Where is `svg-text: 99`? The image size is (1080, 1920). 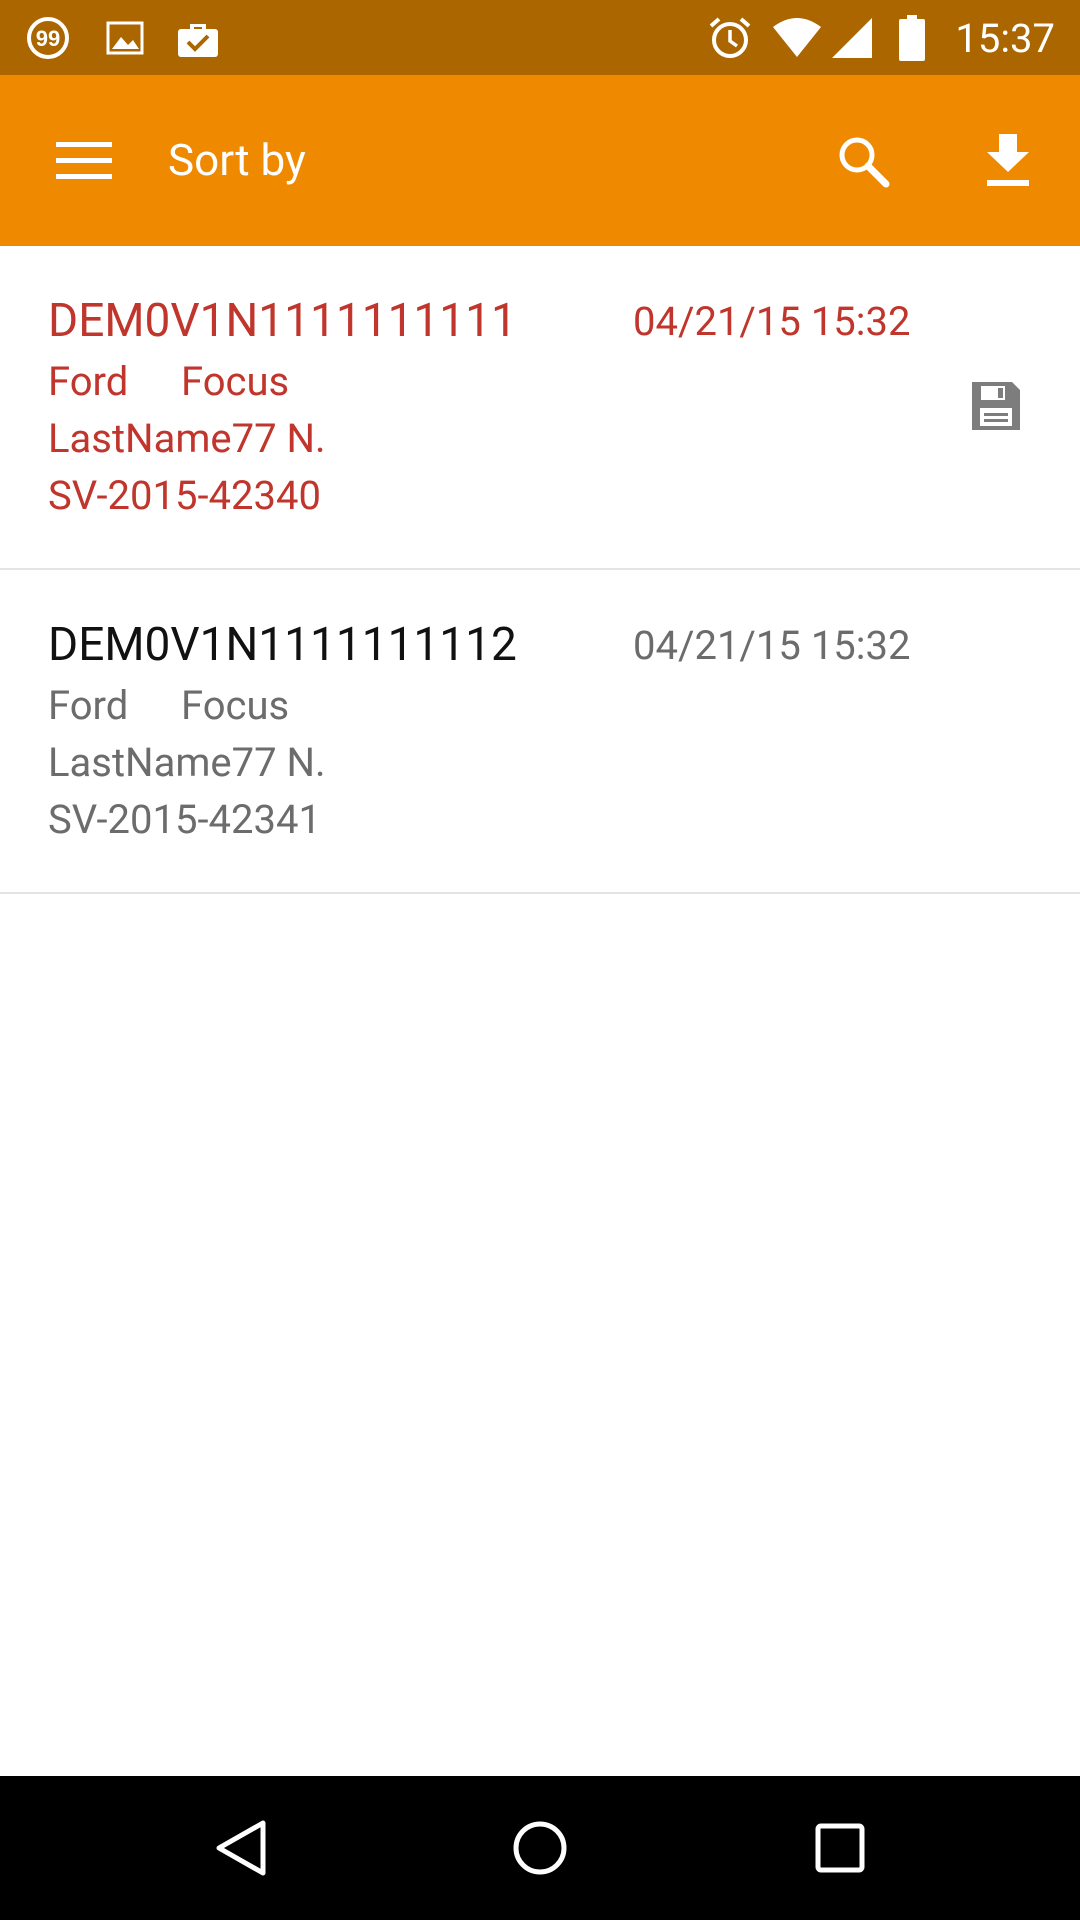 svg-text: 99 is located at coordinates (48, 38).